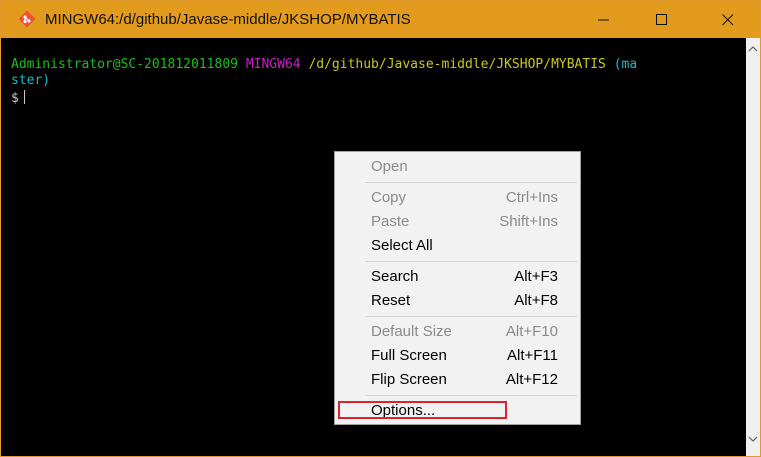  I want to click on text-cursor, so click(24, 97).